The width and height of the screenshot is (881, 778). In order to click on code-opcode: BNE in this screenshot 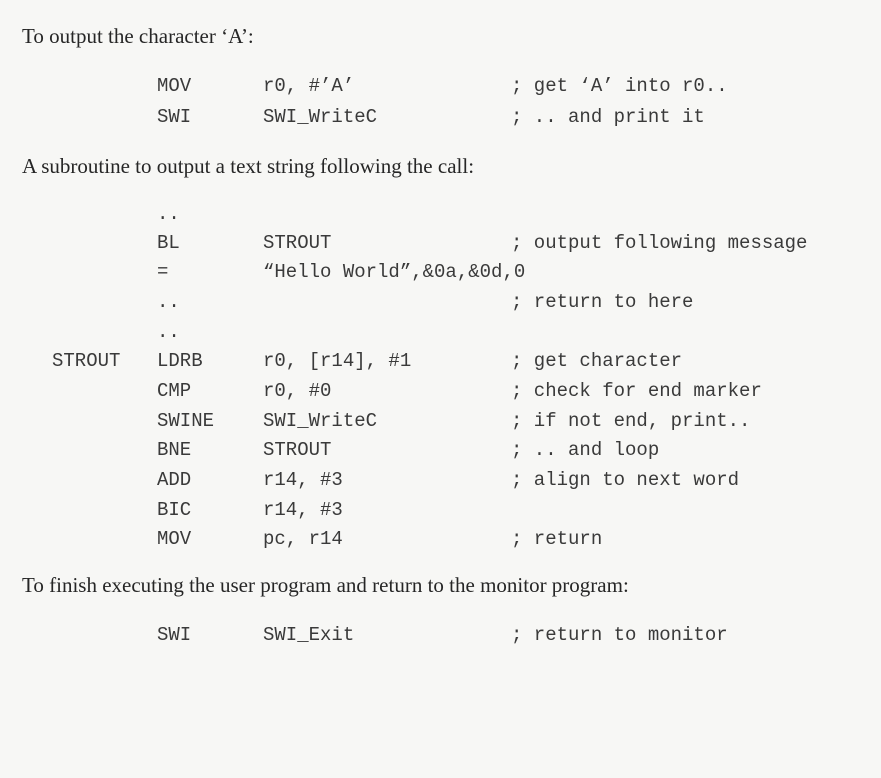, I will do `click(174, 450)`.